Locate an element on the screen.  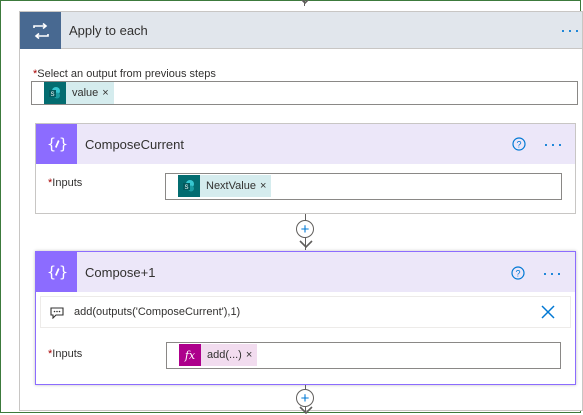
loop-icon is located at coordinates (40, 30).